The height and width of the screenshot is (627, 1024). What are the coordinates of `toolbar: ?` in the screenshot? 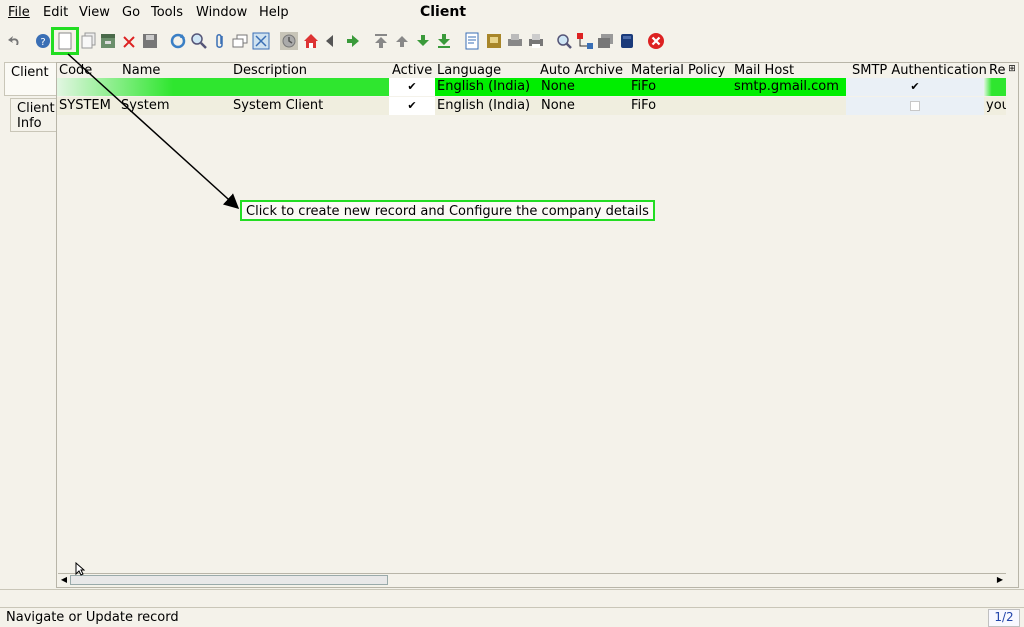 It's located at (512, 41).